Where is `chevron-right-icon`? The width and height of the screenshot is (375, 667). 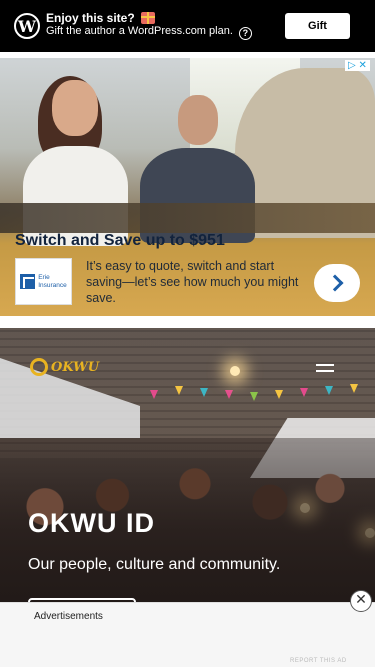
chevron-right-icon is located at coordinates (335, 283).